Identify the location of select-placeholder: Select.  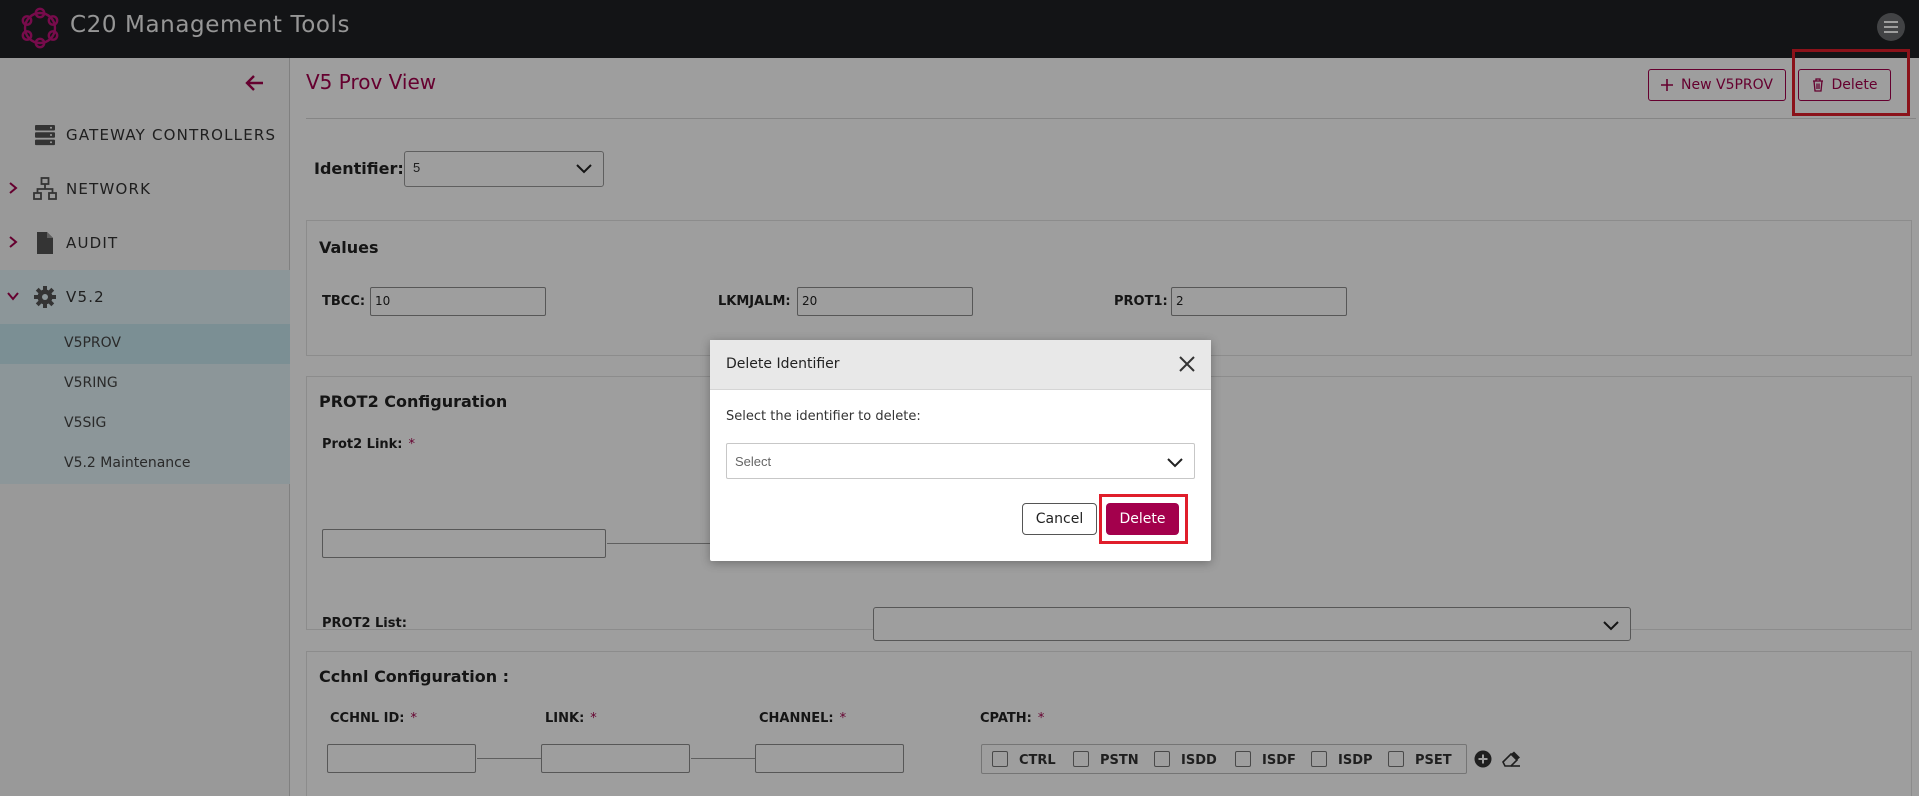
(753, 461).